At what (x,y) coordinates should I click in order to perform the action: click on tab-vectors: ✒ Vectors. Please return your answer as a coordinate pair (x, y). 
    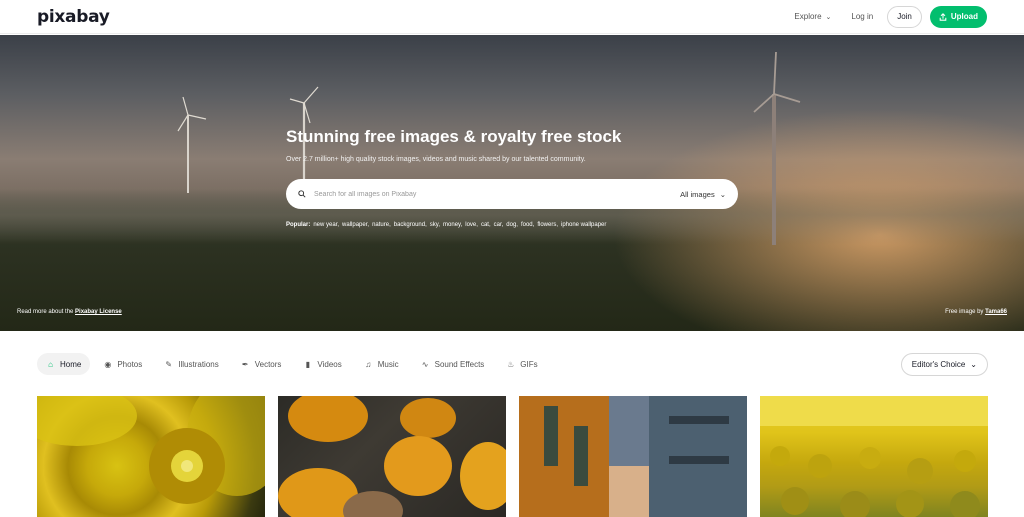
    Looking at the image, I should click on (261, 364).